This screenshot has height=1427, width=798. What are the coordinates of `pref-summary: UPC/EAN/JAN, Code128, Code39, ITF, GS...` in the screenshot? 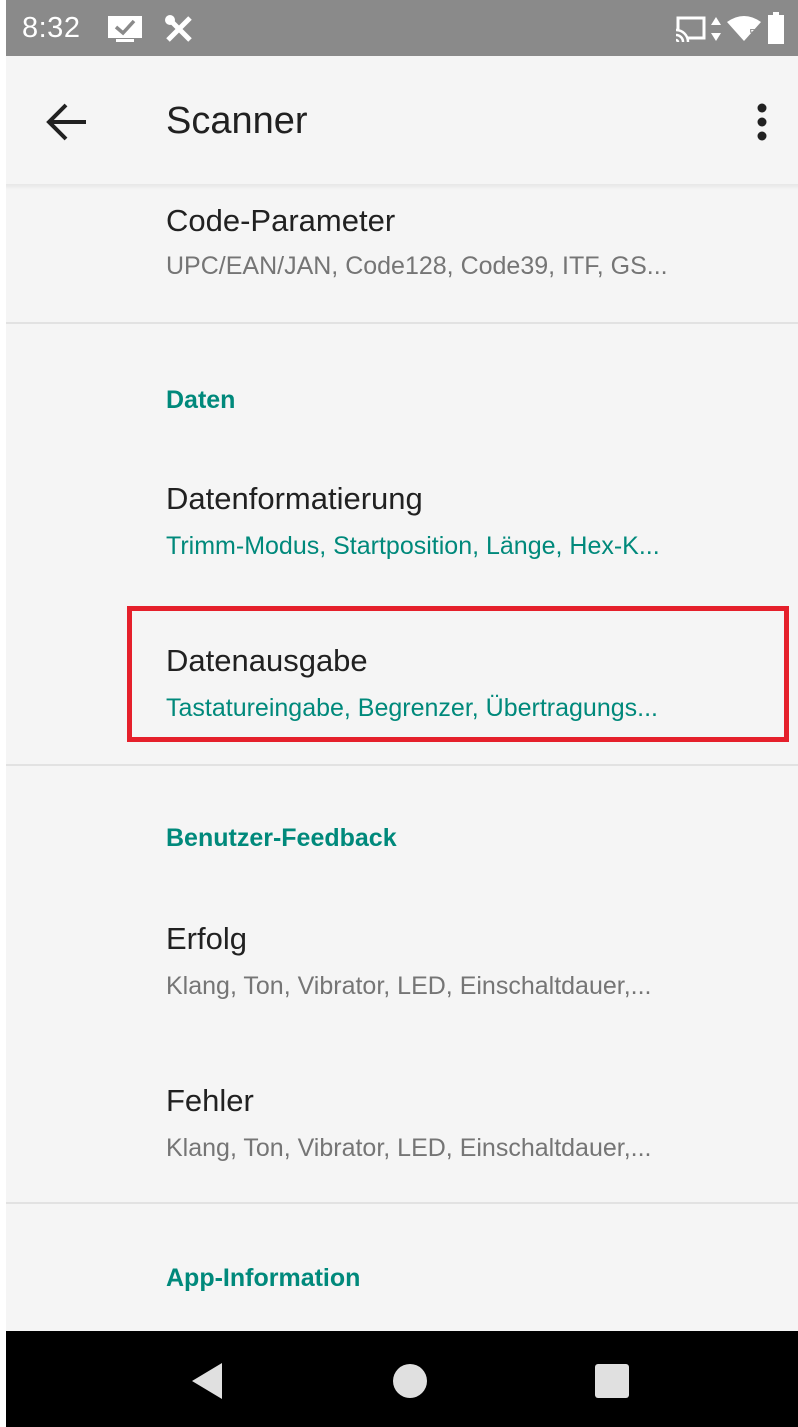 It's located at (417, 266).